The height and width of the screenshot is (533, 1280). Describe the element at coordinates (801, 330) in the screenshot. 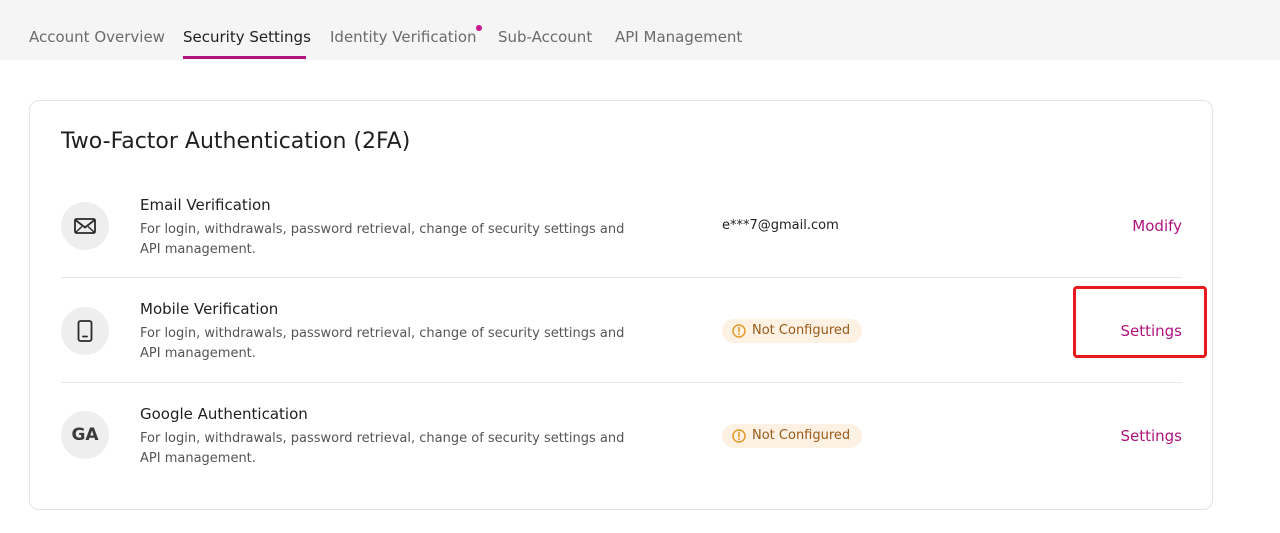

I see `mobile-status-text: Not Configured` at that location.